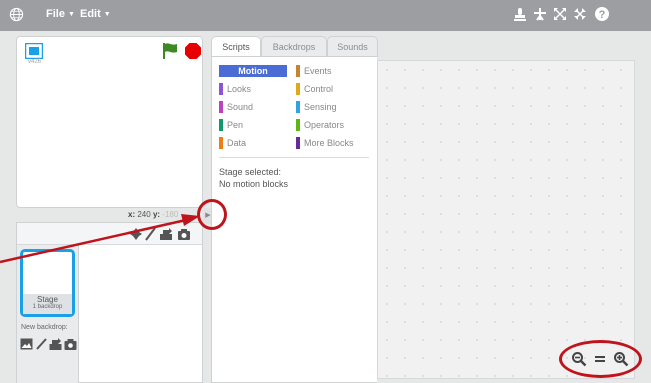 Image resolution: width=651 pixels, height=383 pixels. I want to click on menu-bar: File ▼ Edit ▼ ?, so click(325, 15).